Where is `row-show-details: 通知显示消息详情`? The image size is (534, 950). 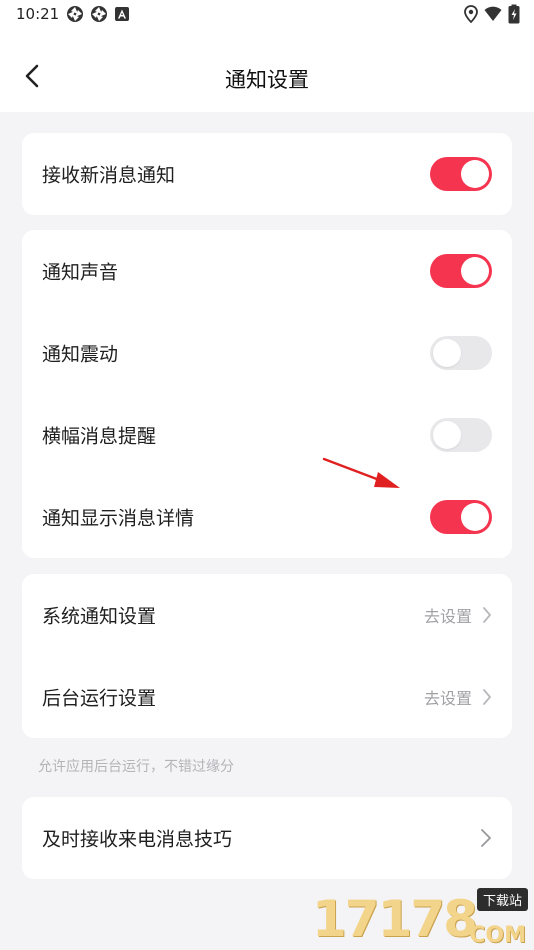 row-show-details: 通知显示消息详情 is located at coordinates (267, 517).